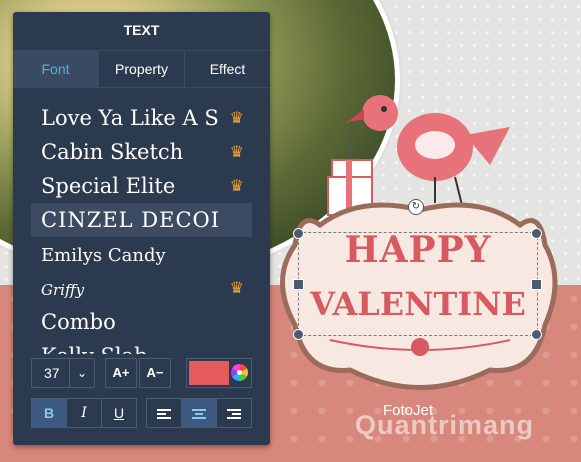 The image size is (581, 462). I want to click on underline-button: U, so click(118, 413).